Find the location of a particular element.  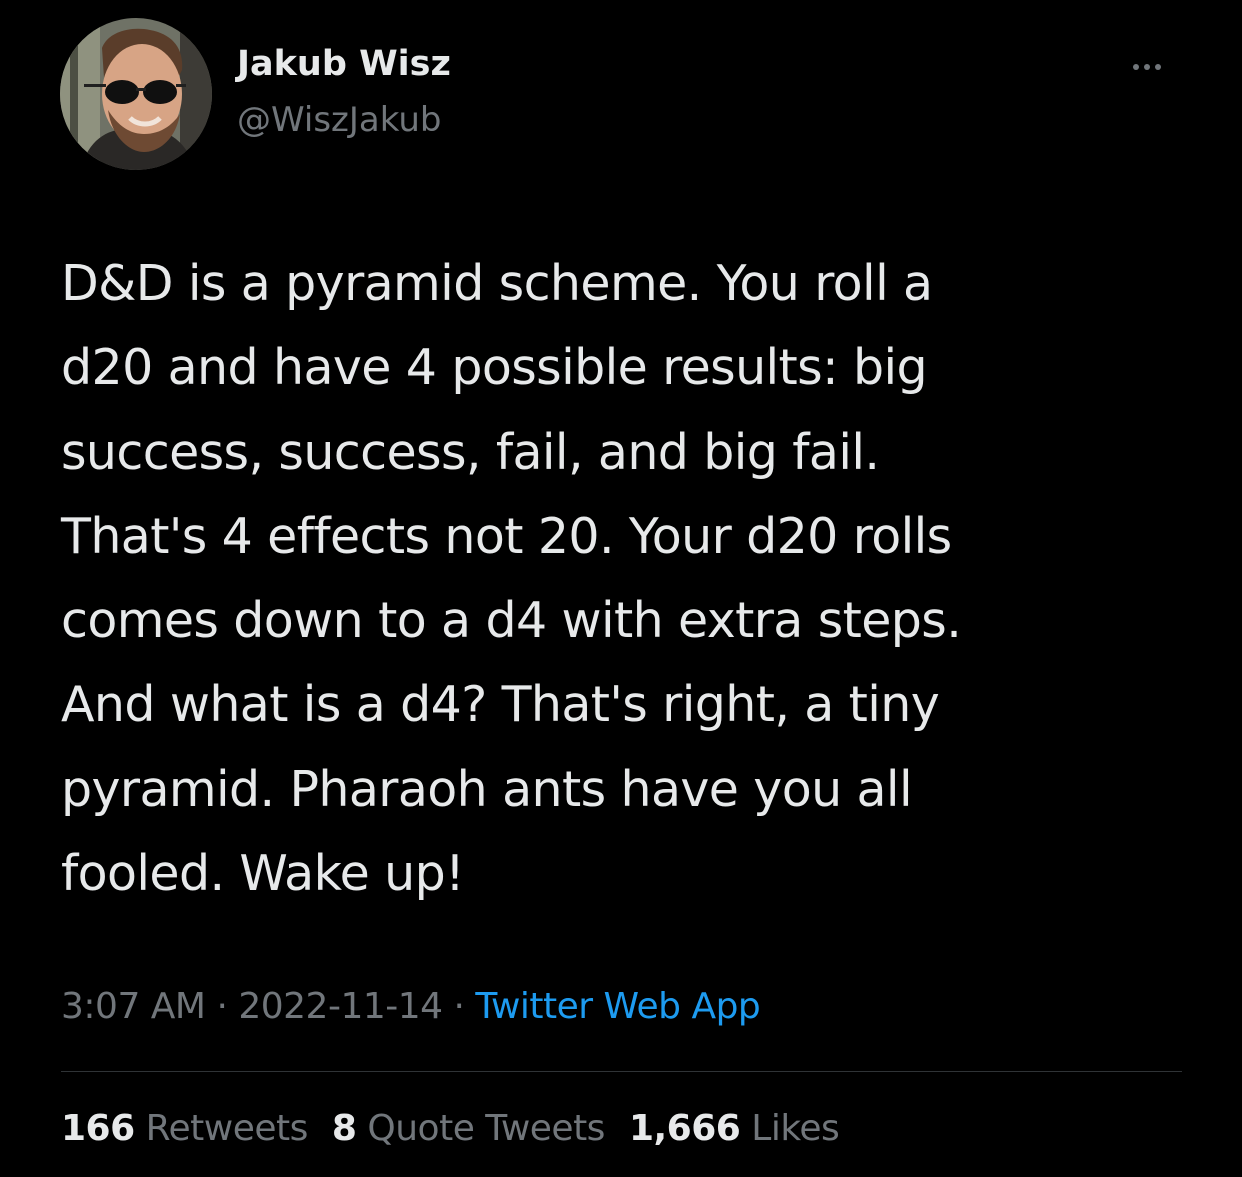

quote-tweets-stat: 8 Quote Tweets is located at coordinates (468, 1128).